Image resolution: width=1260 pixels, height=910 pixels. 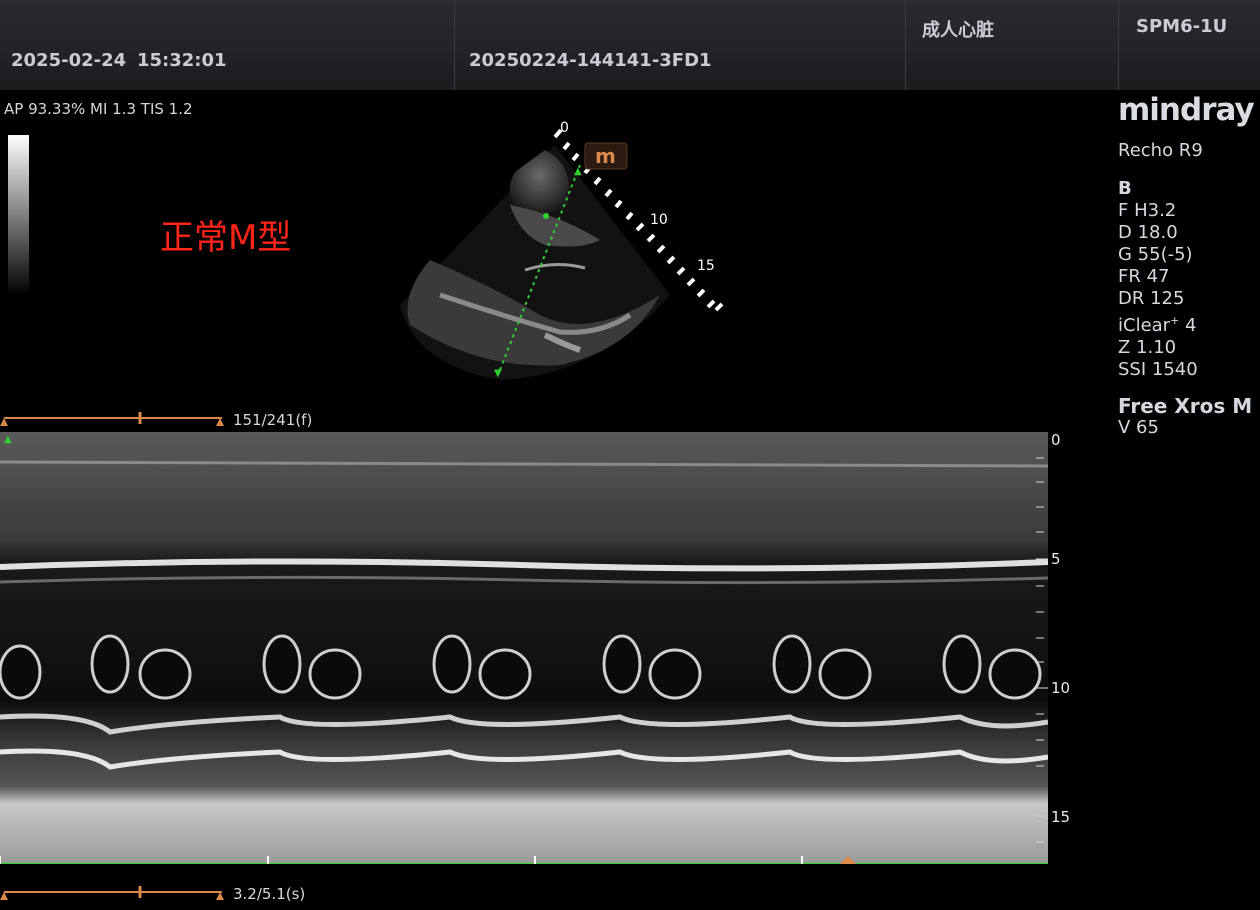 What do you see at coordinates (659, 220) in the screenshot?
I see `depth-mark-10: 10` at bounding box center [659, 220].